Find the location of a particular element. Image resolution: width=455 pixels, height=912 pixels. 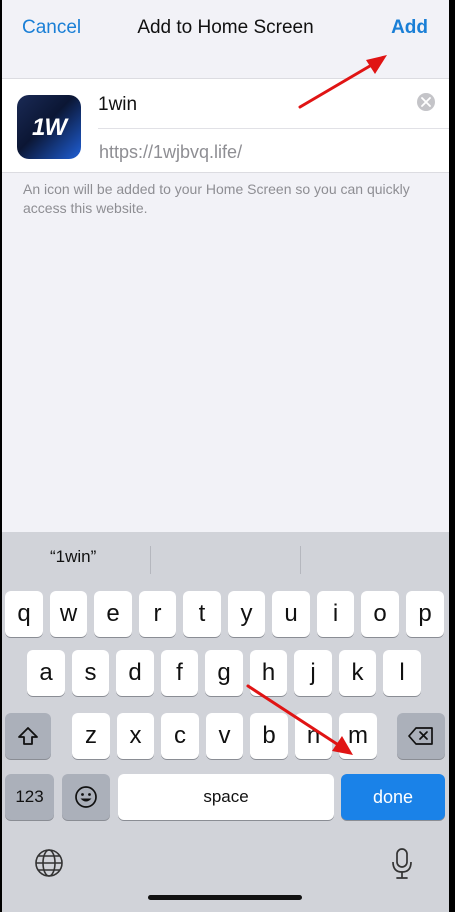

field-divider is located at coordinates (273, 128).